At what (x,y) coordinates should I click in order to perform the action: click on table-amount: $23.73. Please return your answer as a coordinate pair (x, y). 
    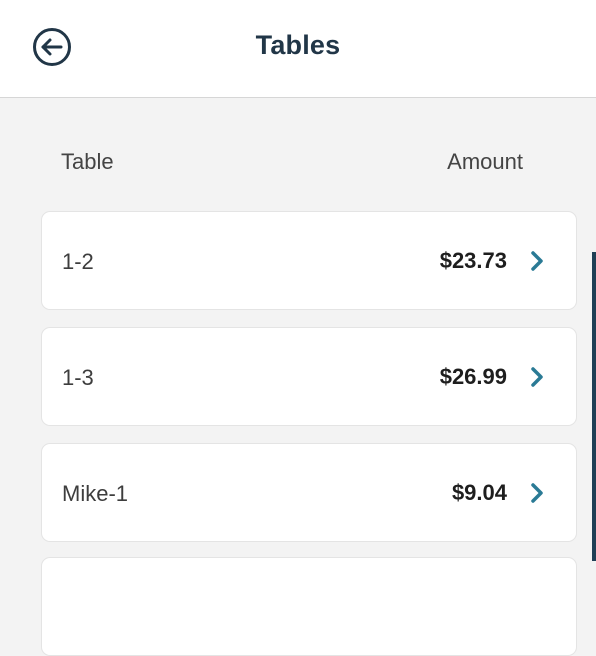
    Looking at the image, I should click on (473, 260).